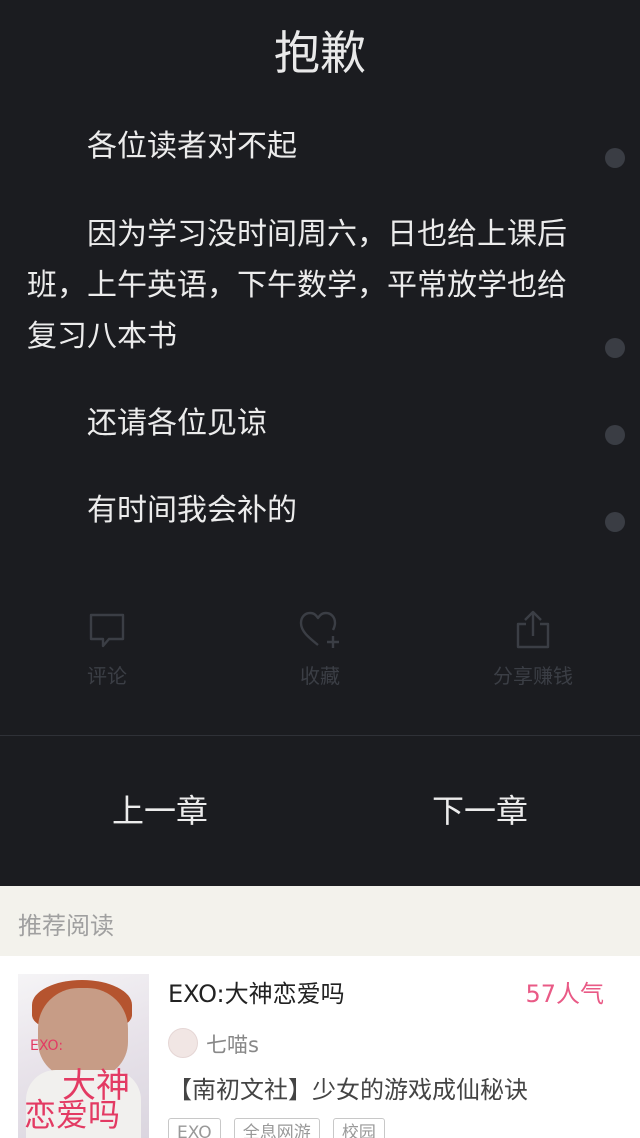 This screenshot has width=640, height=1138. I want to click on chapter-paragraph-4: 有时间我会补的, so click(192, 510).